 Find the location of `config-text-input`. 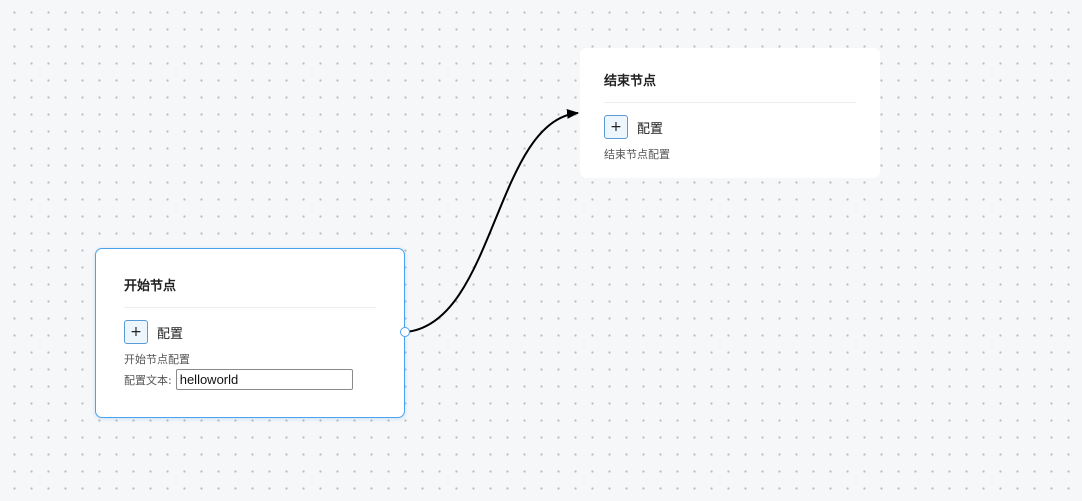

config-text-input is located at coordinates (264, 379).